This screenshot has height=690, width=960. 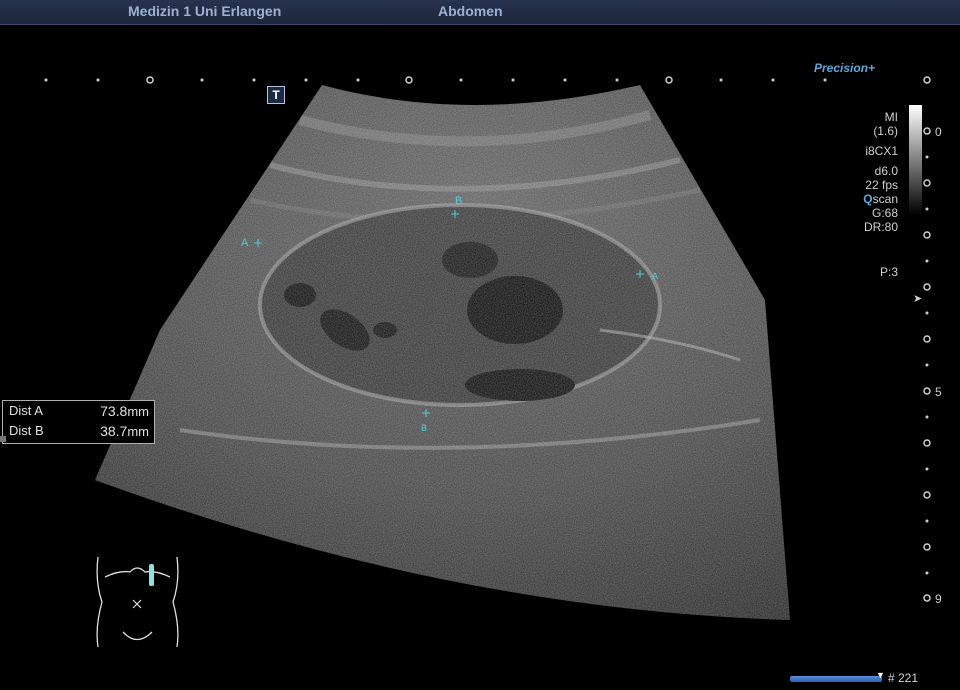 What do you see at coordinates (903, 678) in the screenshot?
I see `frame-counter: # 221` at bounding box center [903, 678].